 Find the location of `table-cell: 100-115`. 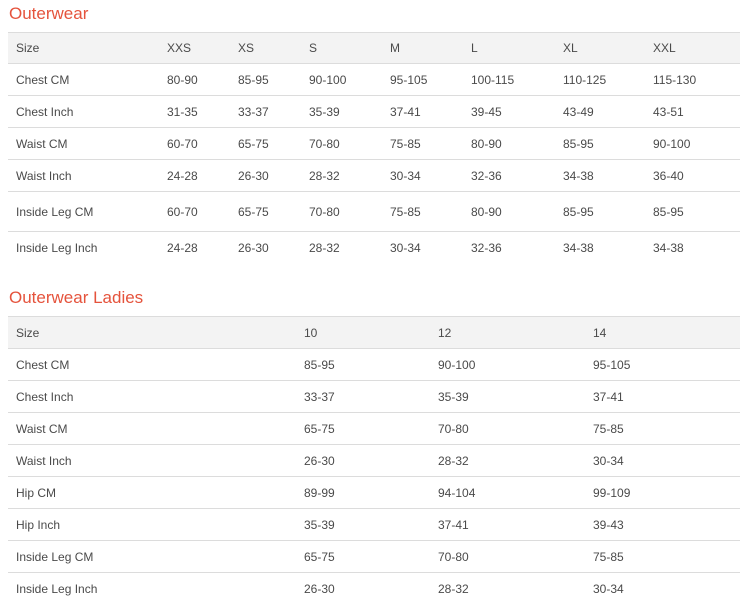

table-cell: 100-115 is located at coordinates (509, 79).